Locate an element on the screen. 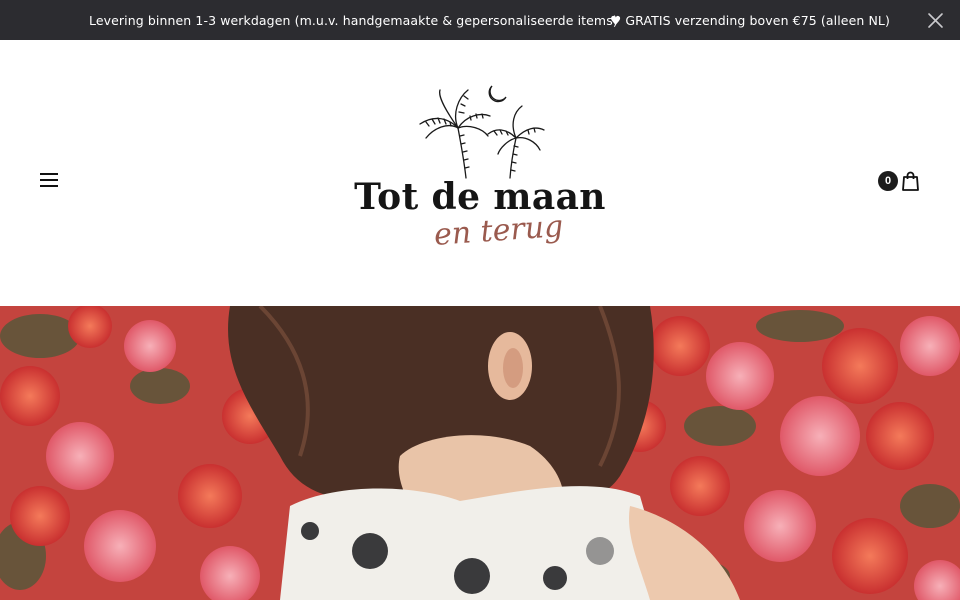 This screenshot has height=600, width=960. logo-script: en terug is located at coordinates (498, 230).